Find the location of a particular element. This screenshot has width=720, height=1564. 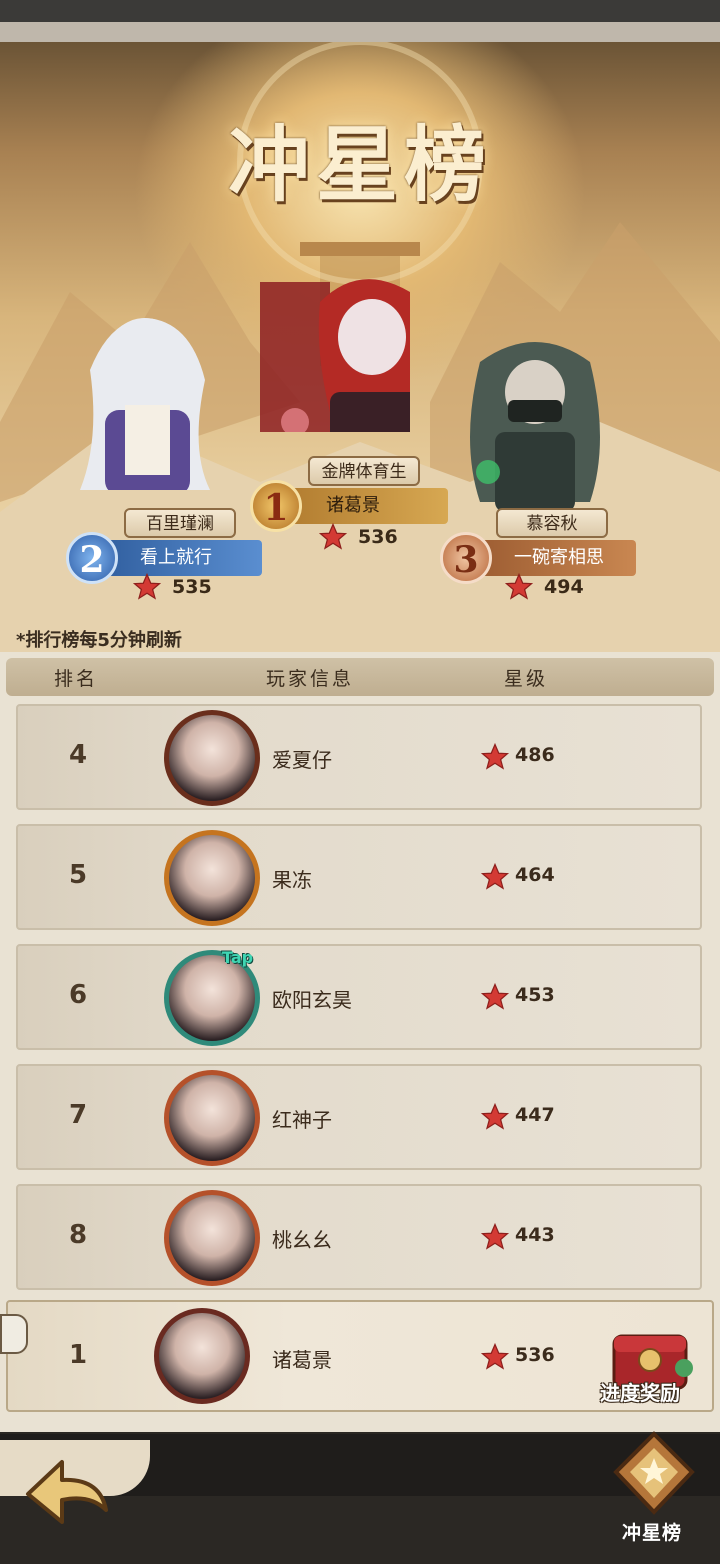

my-score: 536 is located at coordinates (535, 1355).